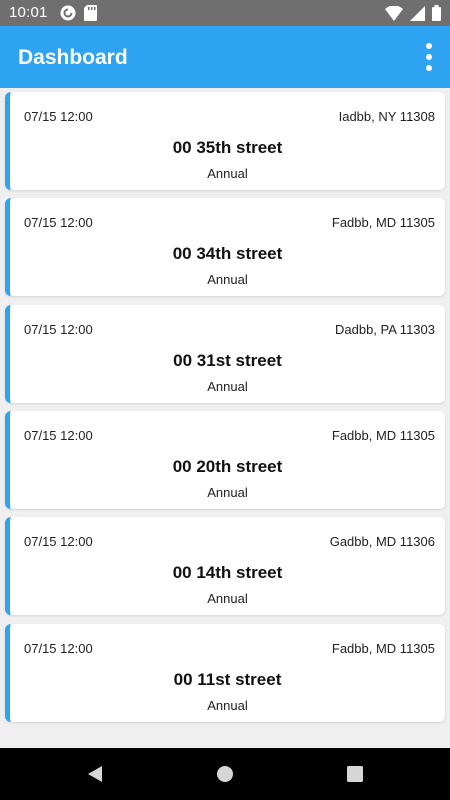 The width and height of the screenshot is (450, 800). Describe the element at coordinates (227, 360) in the screenshot. I see `card-street: 00 31st street` at that location.